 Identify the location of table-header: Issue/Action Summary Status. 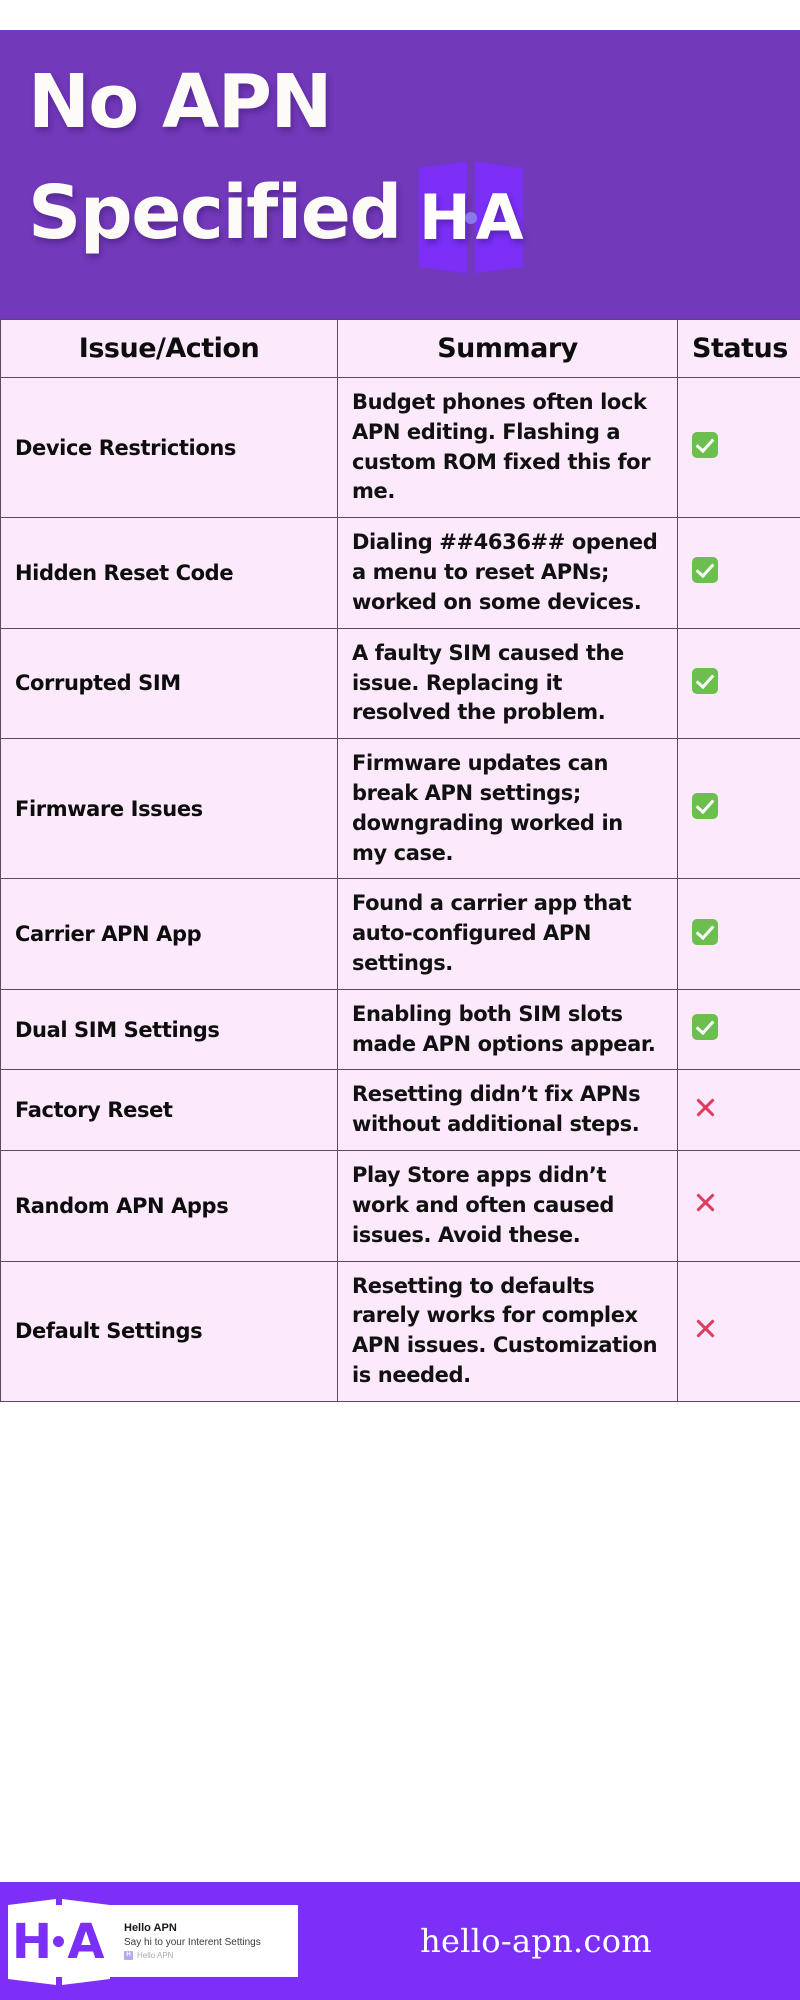
(400, 348).